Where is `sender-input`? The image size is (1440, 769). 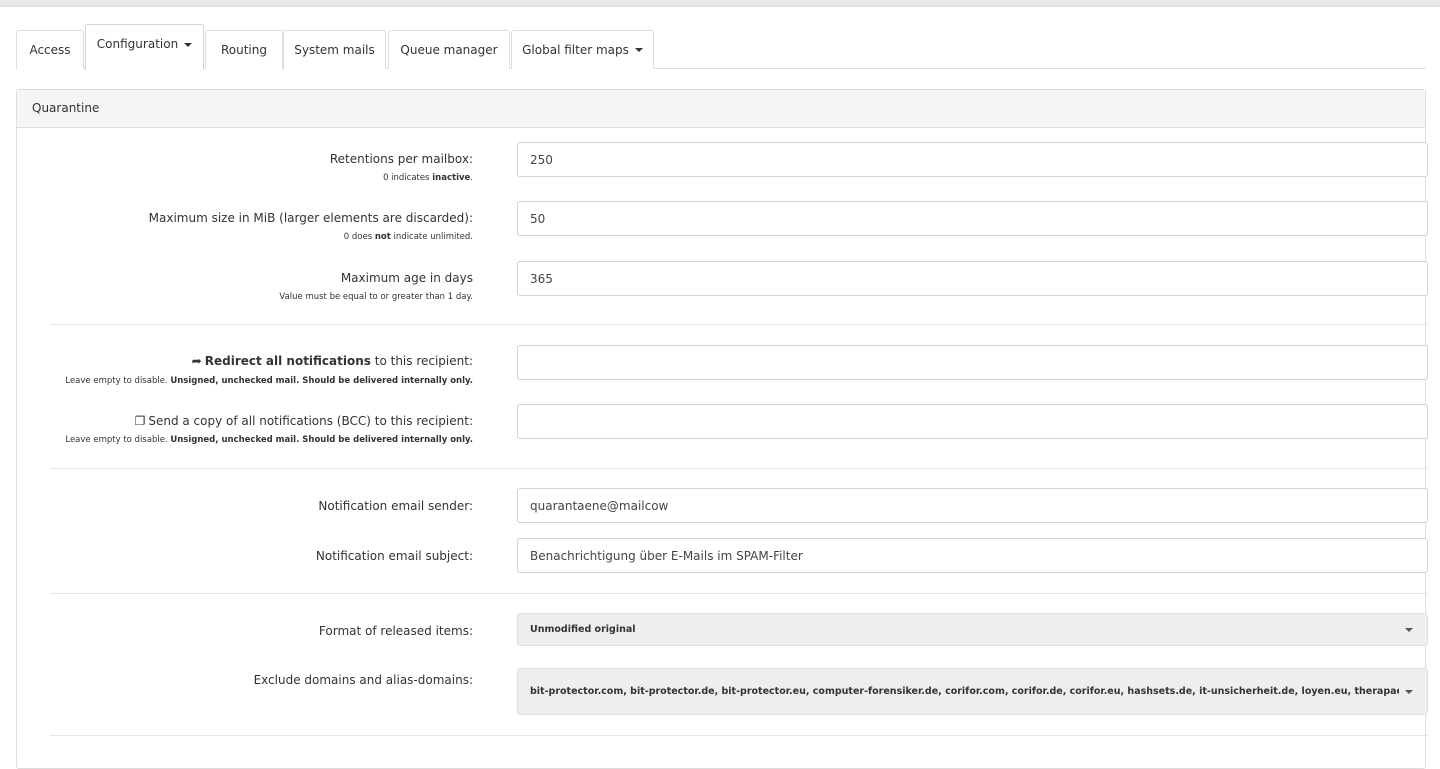 sender-input is located at coordinates (972, 505).